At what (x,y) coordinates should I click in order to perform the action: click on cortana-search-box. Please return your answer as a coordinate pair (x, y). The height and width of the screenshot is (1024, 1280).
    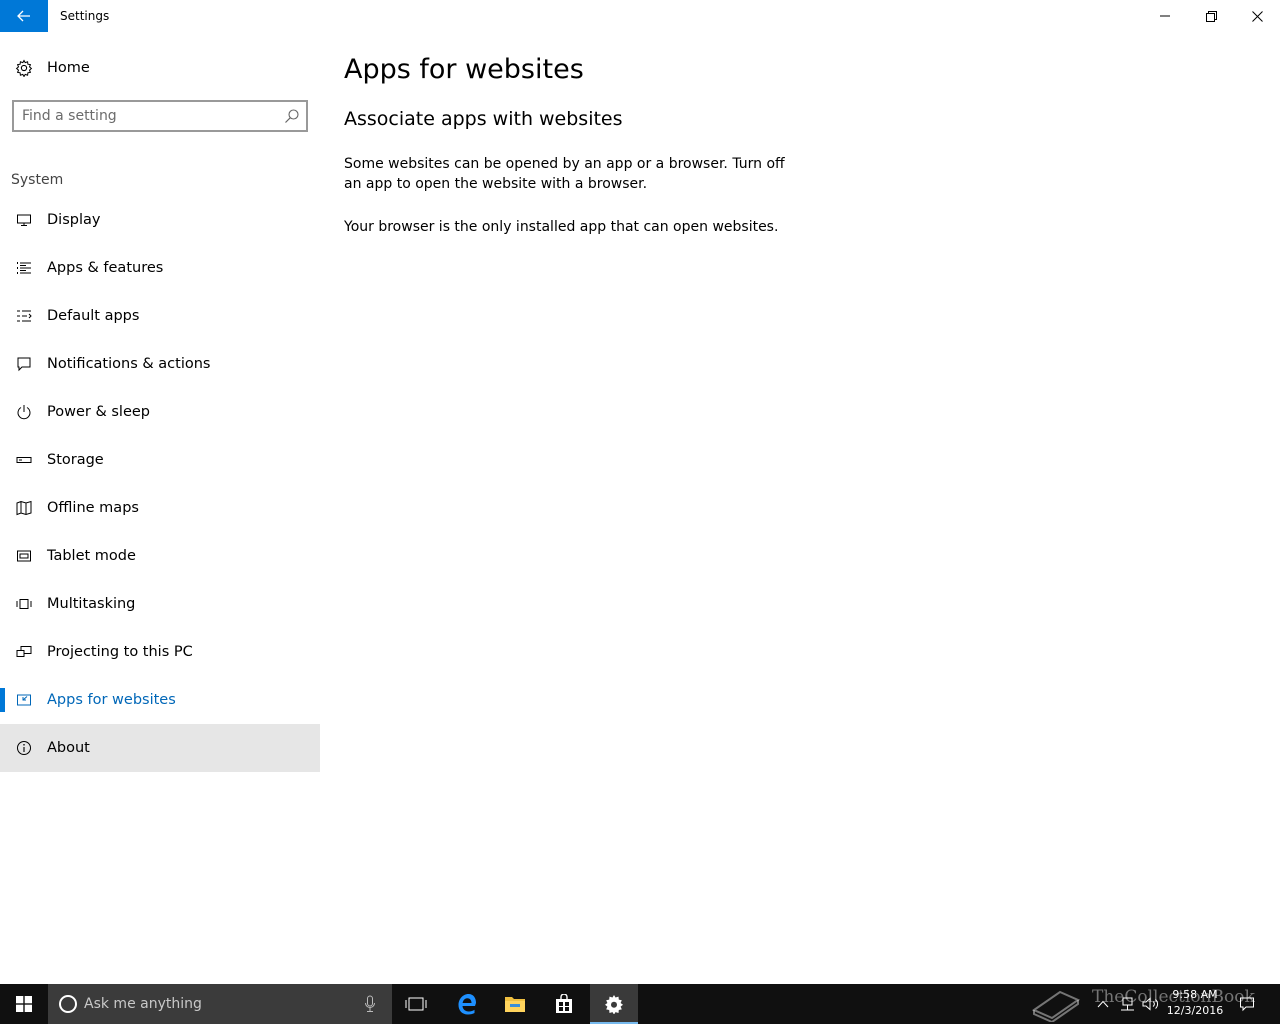
    Looking at the image, I should click on (220, 1004).